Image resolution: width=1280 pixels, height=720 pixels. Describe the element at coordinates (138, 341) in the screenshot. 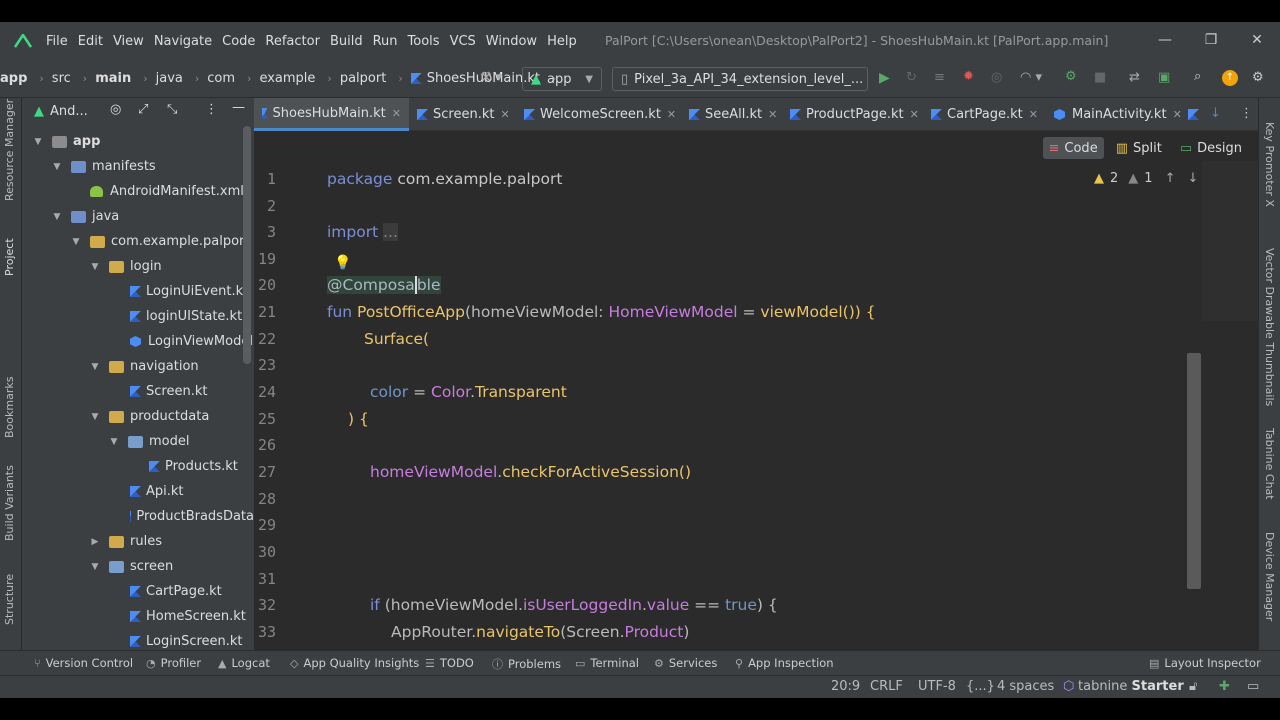

I see `tree-item-loginviewmodel: LoginViewModel` at that location.